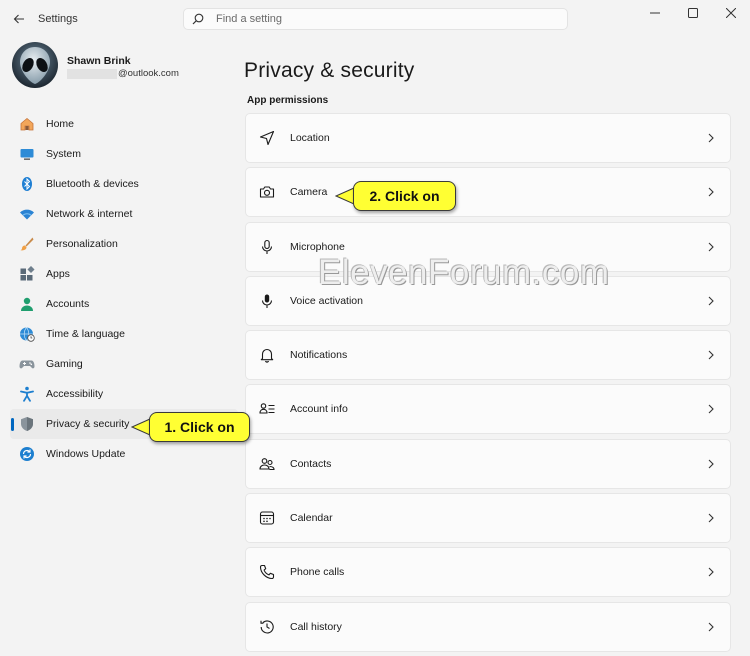 The width and height of the screenshot is (750, 656). I want to click on search-input, so click(381, 19).